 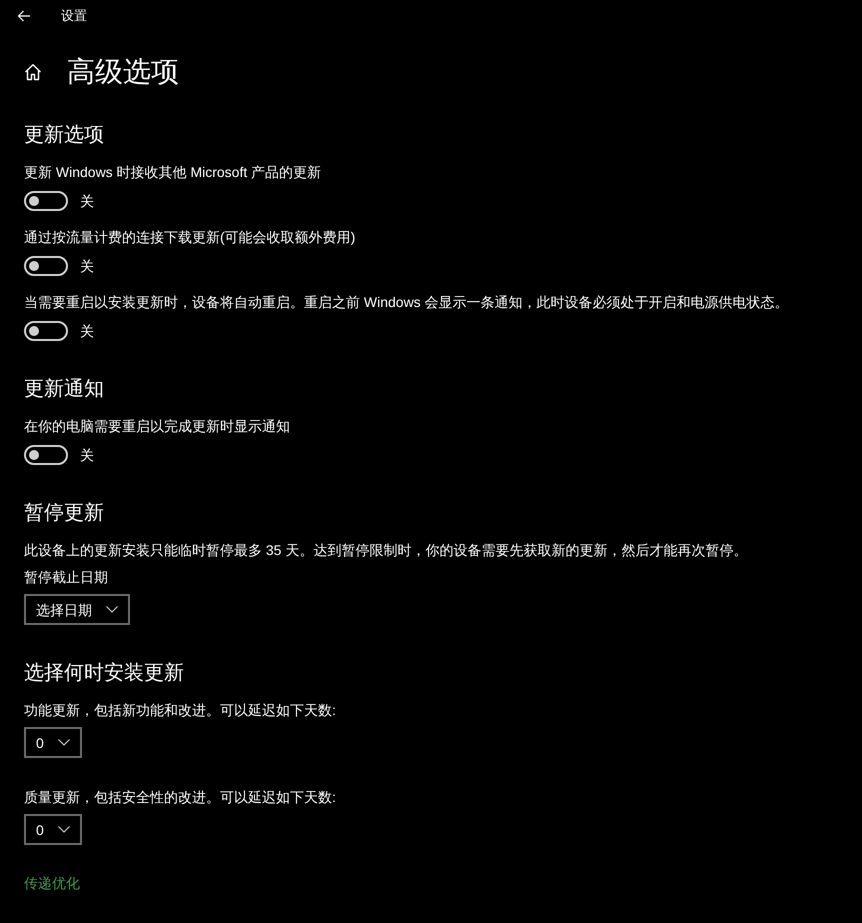 I want to click on setting-label: 通过按流量计费的连接下载更新(可能会收取额外费用), so click(x=190, y=237).